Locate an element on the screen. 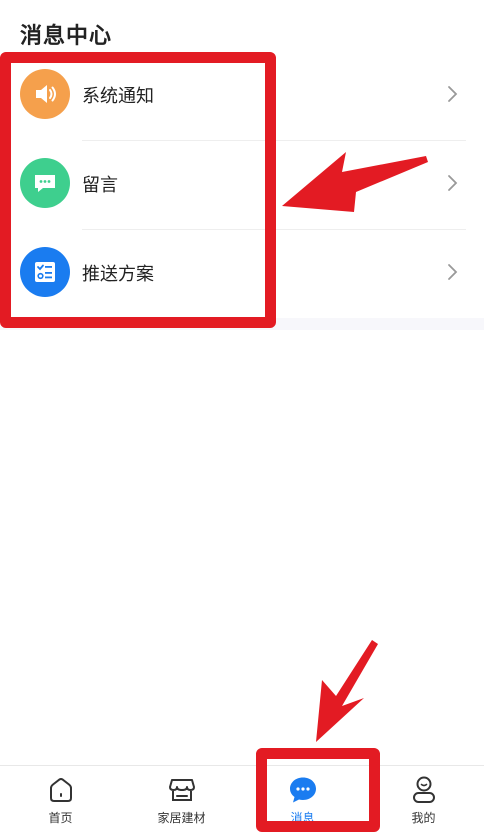  tab-label: 首页 is located at coordinates (60, 818).